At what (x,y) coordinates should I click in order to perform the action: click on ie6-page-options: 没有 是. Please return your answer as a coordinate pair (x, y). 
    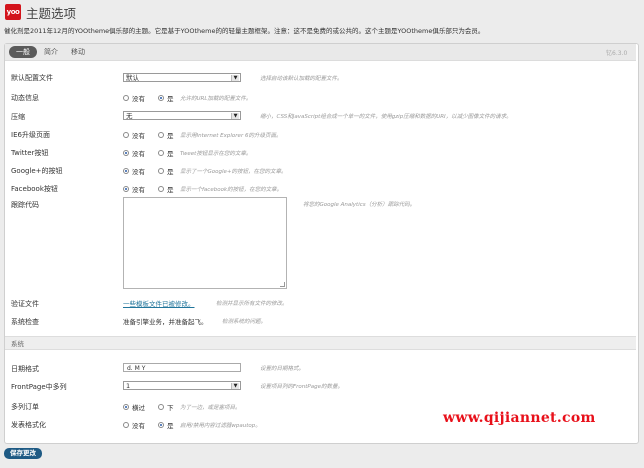
    Looking at the image, I should click on (148, 135).